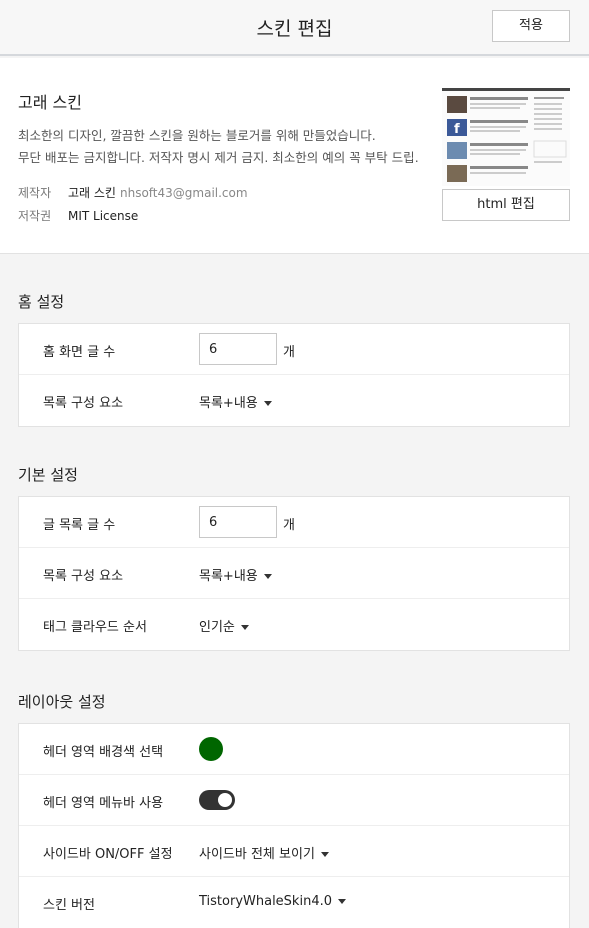 Image resolution: width=589 pixels, height=928 pixels. Describe the element at coordinates (294, 749) in the screenshot. I see `header-bg-color-row: 헤더 영역 배경색 선택` at that location.